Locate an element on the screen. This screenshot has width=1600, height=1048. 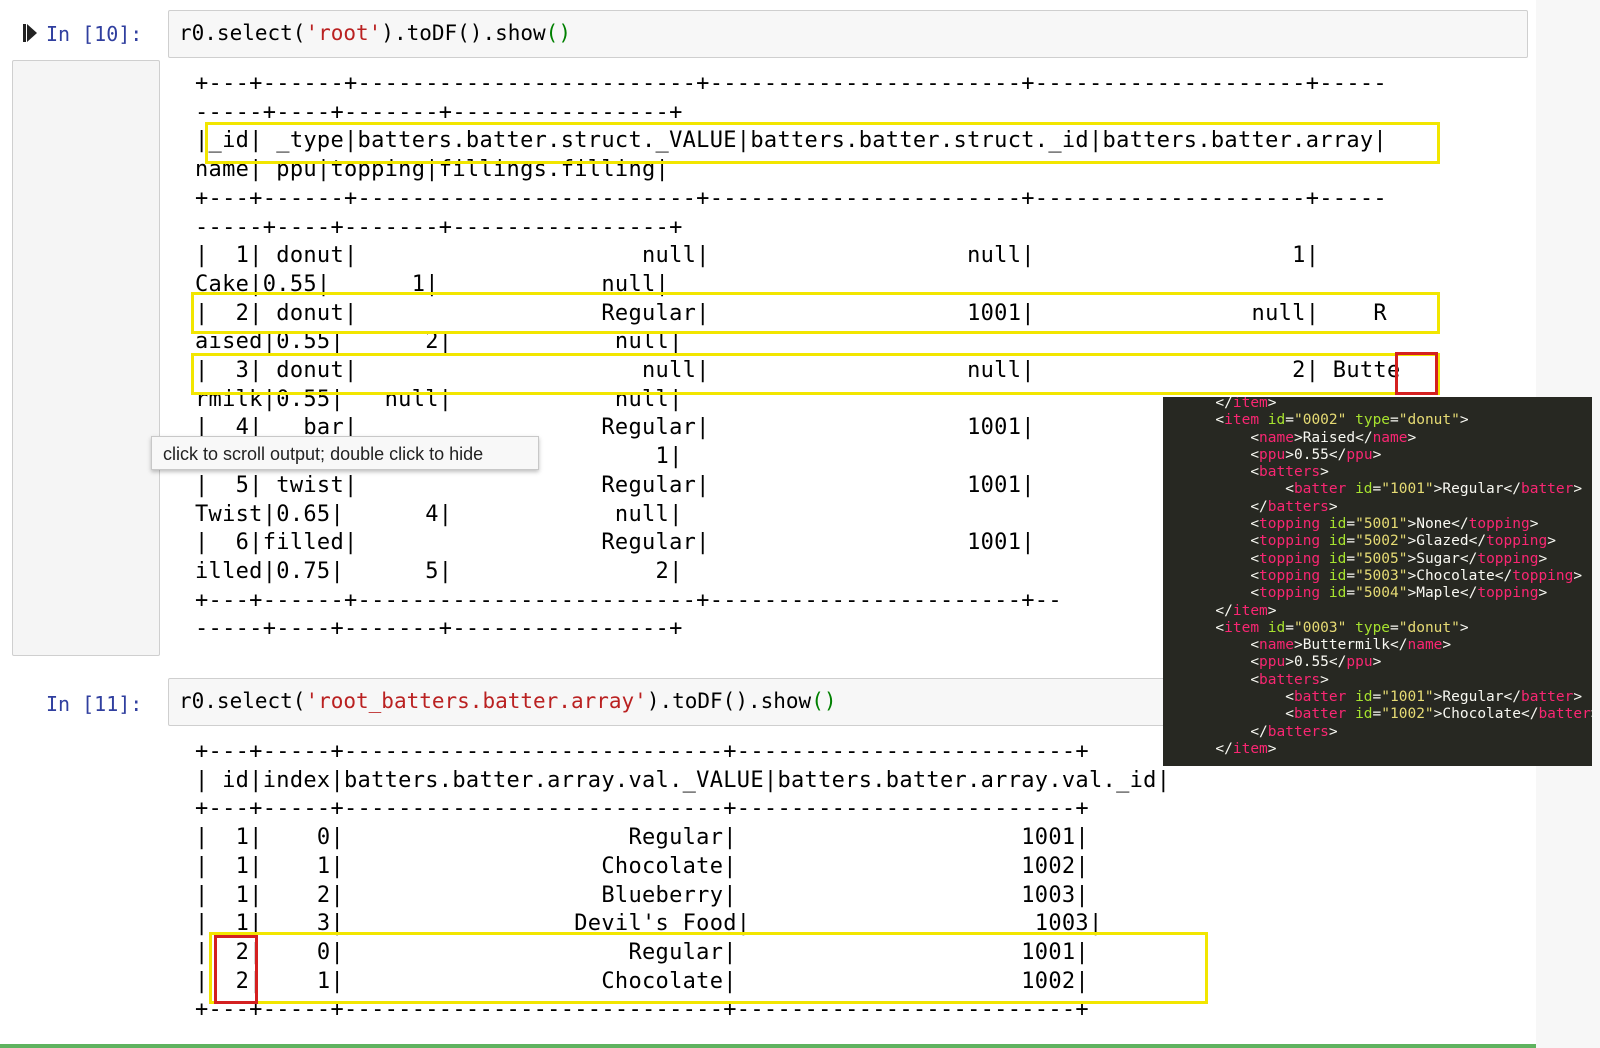
xml-attr-value: "1001" is located at coordinates (1407, 697).